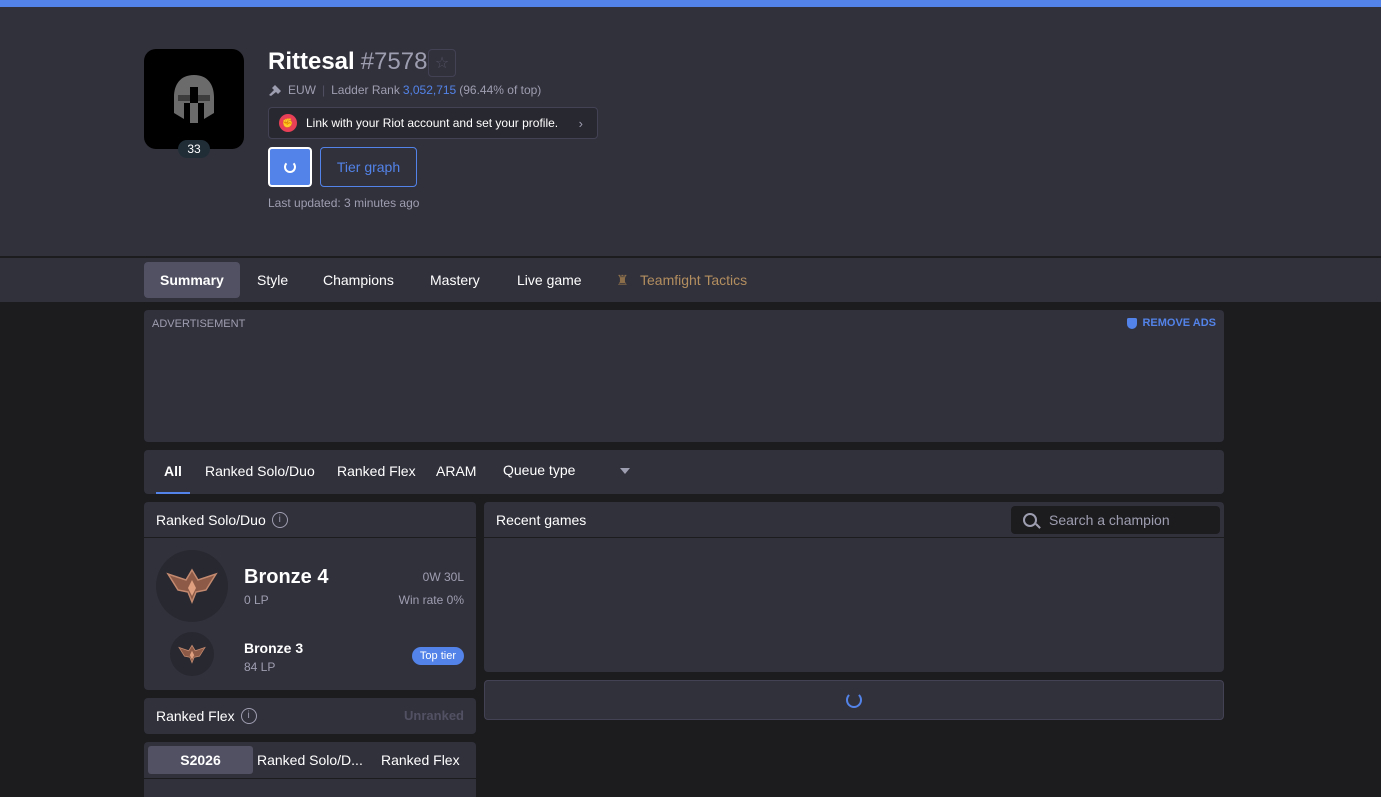 This screenshot has width=1381, height=797. I want to click on season-stats-card: S2026 Ranked Solo/D... Ranked Flex, so click(310, 769).